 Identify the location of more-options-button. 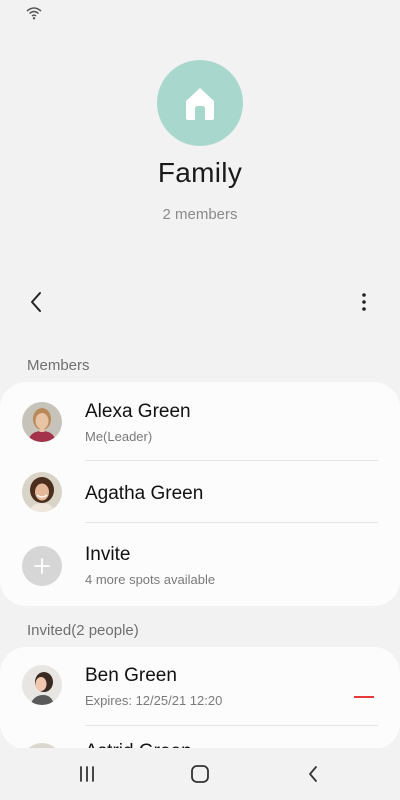
(364, 302).